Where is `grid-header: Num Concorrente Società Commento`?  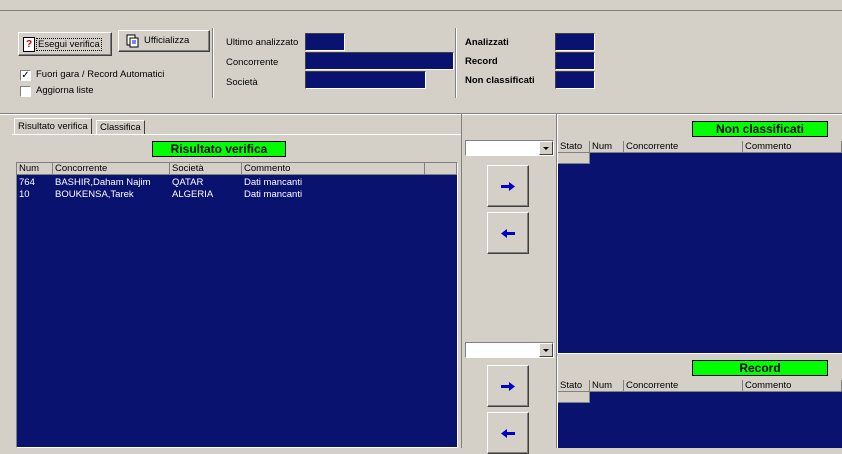 grid-header: Num Concorrente Società Commento is located at coordinates (237, 169).